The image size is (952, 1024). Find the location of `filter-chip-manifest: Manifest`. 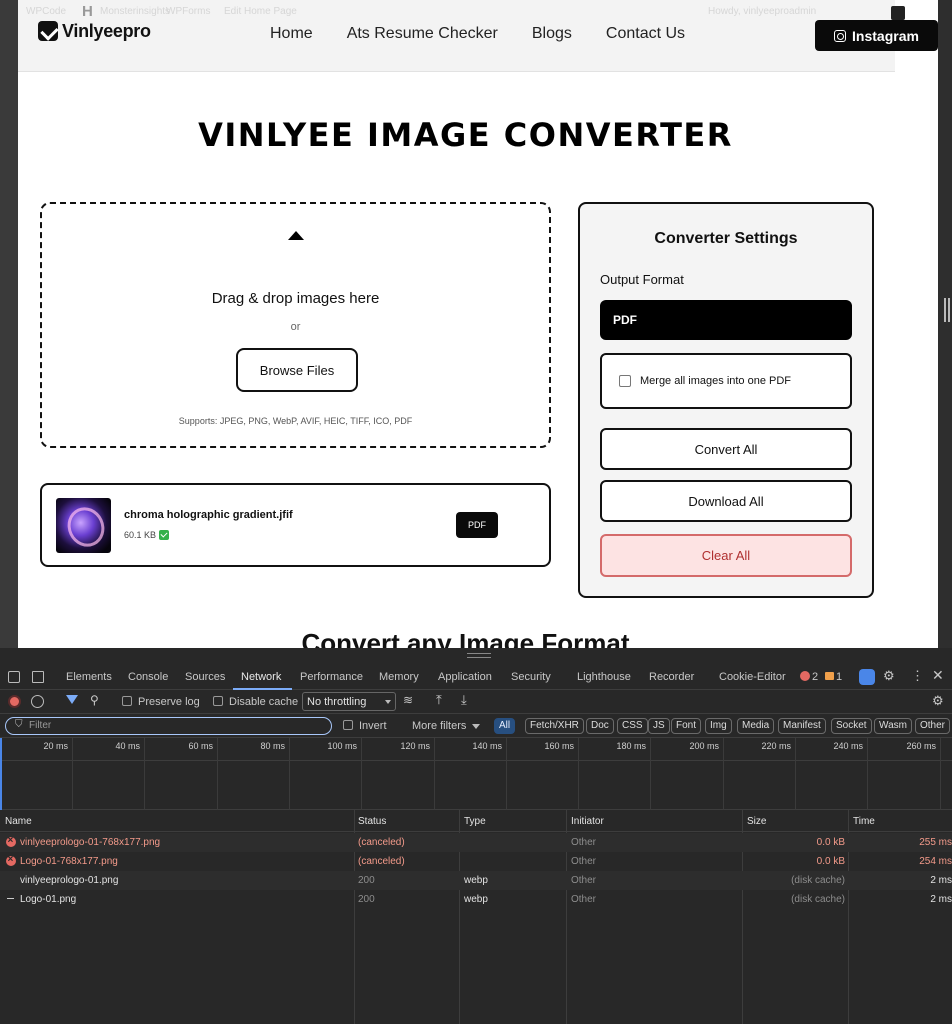

filter-chip-manifest: Manifest is located at coordinates (802, 726).